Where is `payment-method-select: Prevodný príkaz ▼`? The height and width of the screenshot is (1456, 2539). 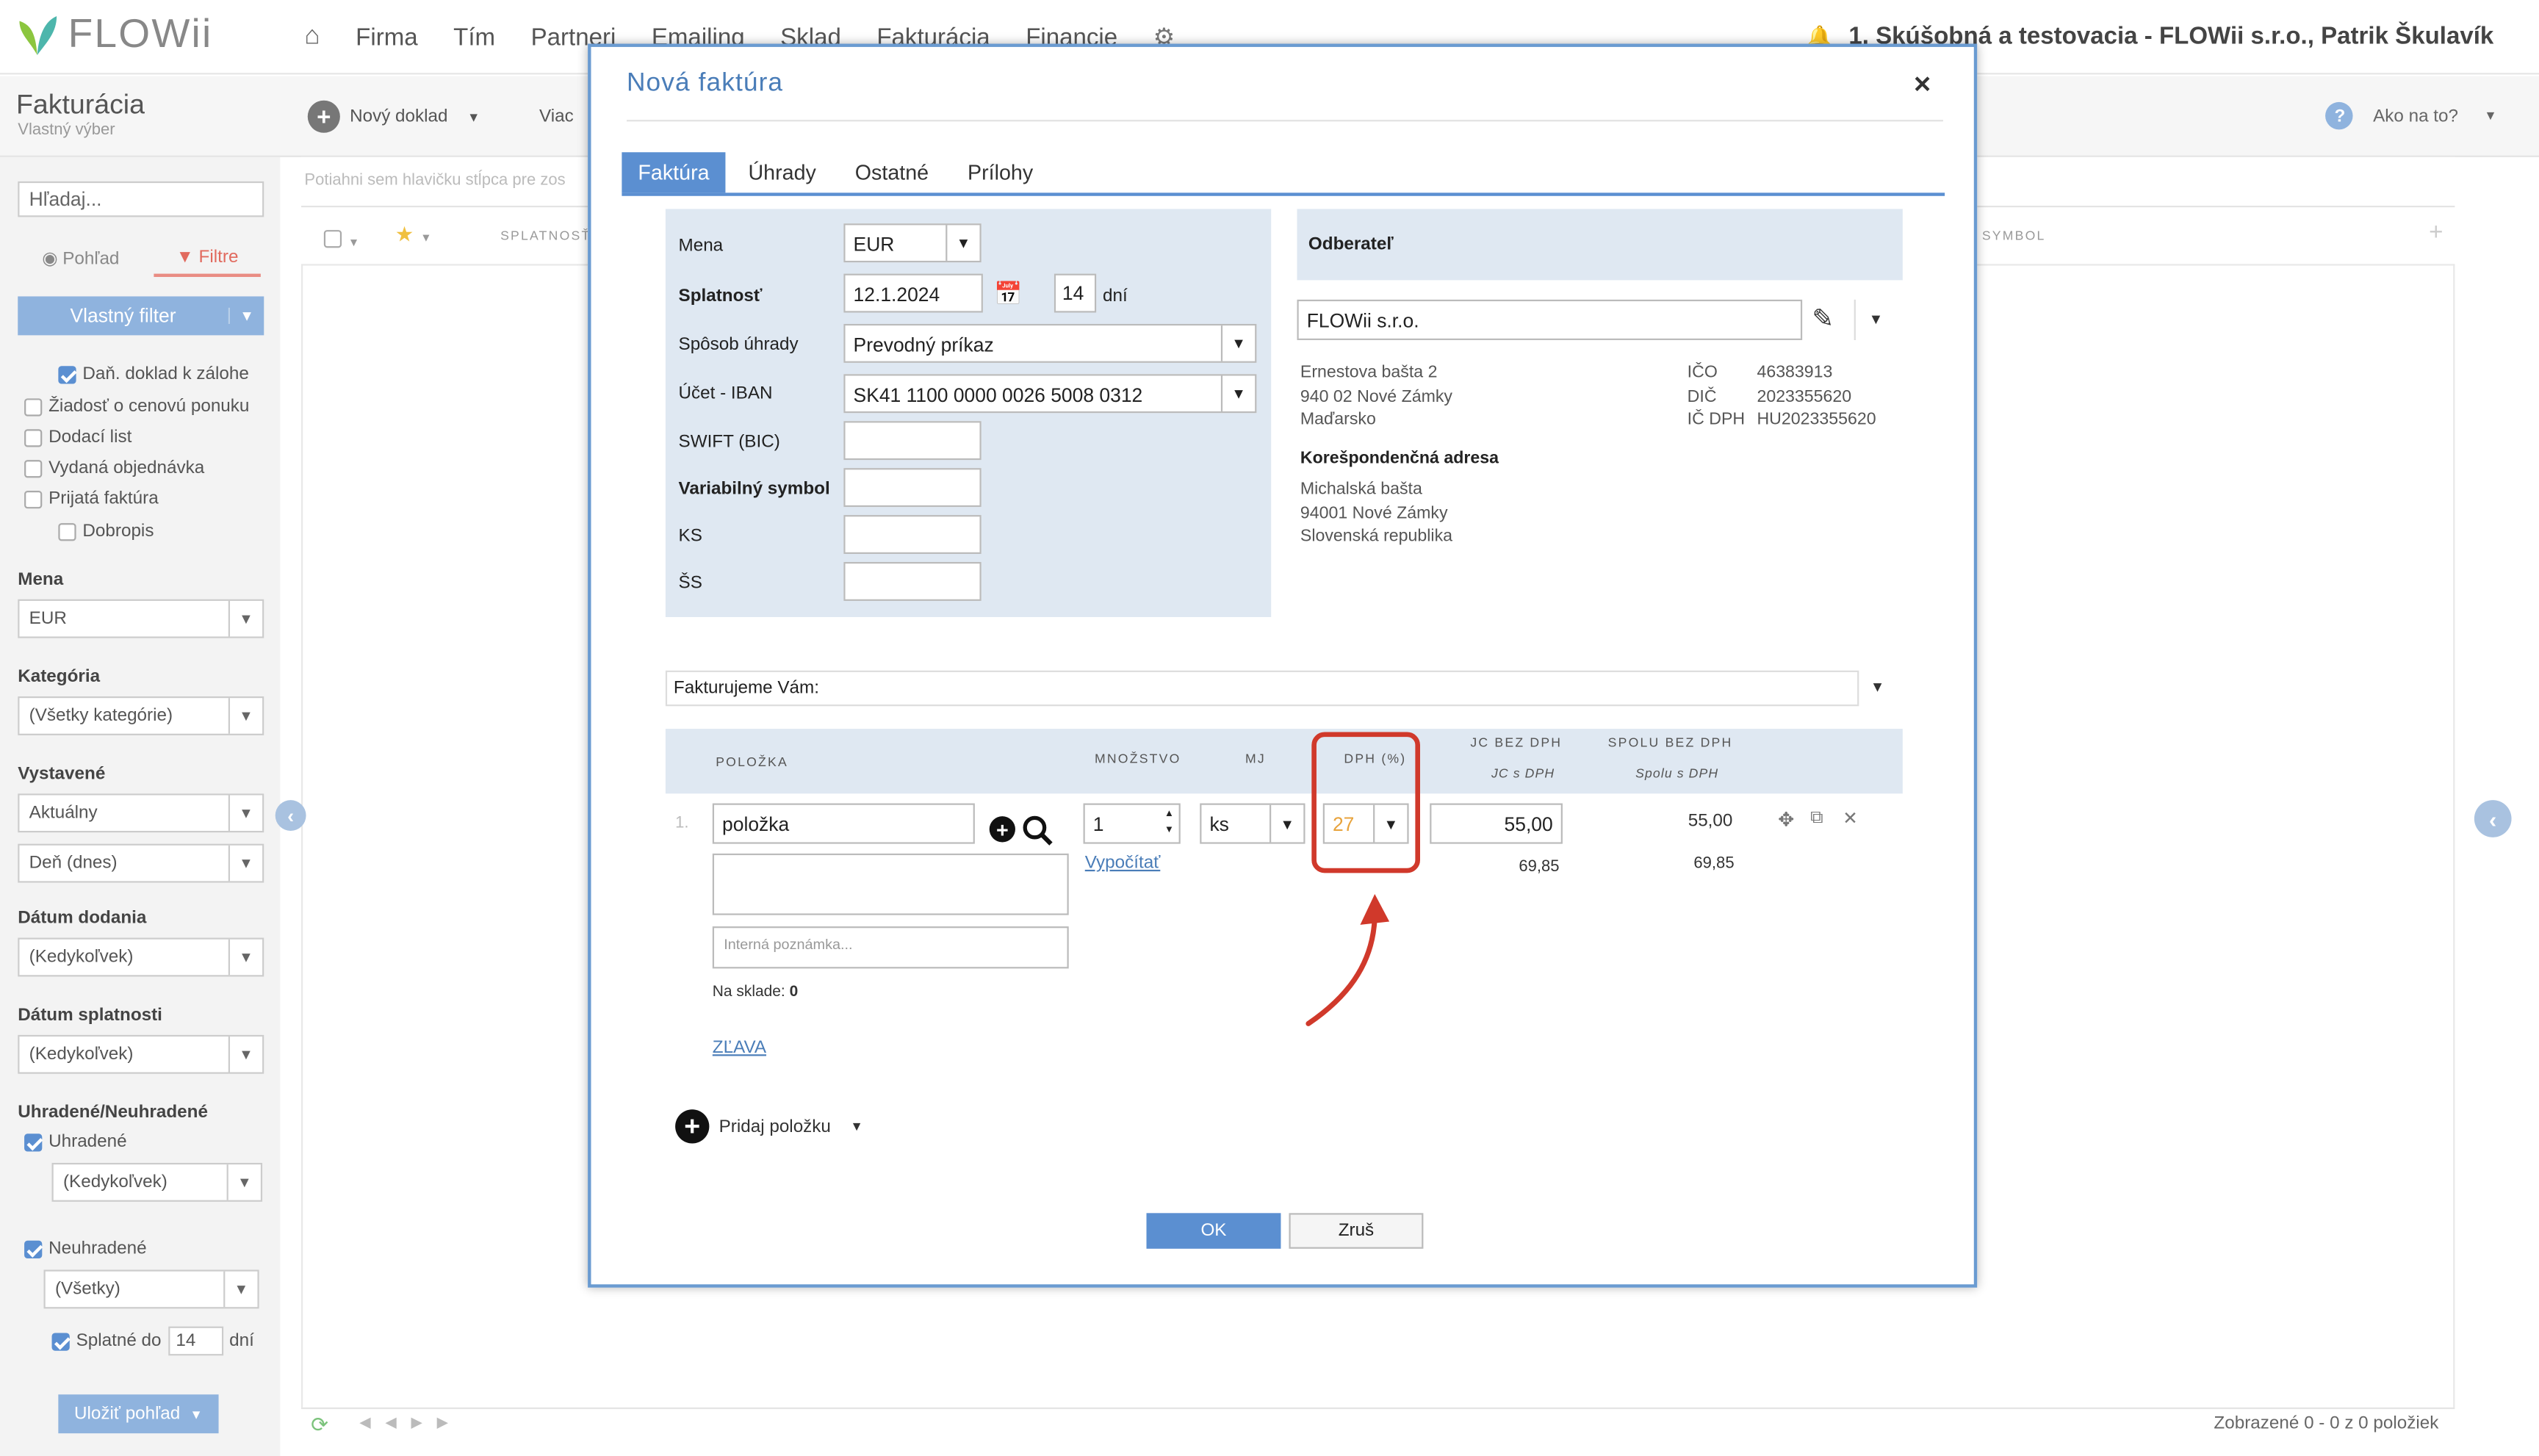
payment-method-select: Prevodný príkaz ▼ is located at coordinates (1050, 343).